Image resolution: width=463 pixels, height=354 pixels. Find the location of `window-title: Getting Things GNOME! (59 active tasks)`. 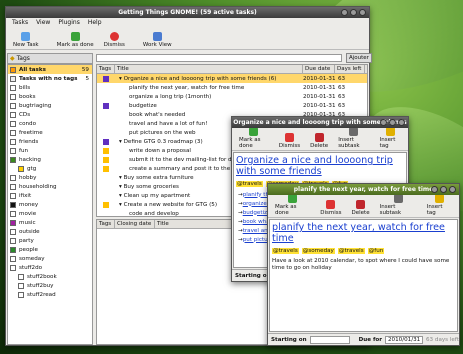

window-title: Getting Things GNOME! (59 active tasks) is located at coordinates (187, 12).